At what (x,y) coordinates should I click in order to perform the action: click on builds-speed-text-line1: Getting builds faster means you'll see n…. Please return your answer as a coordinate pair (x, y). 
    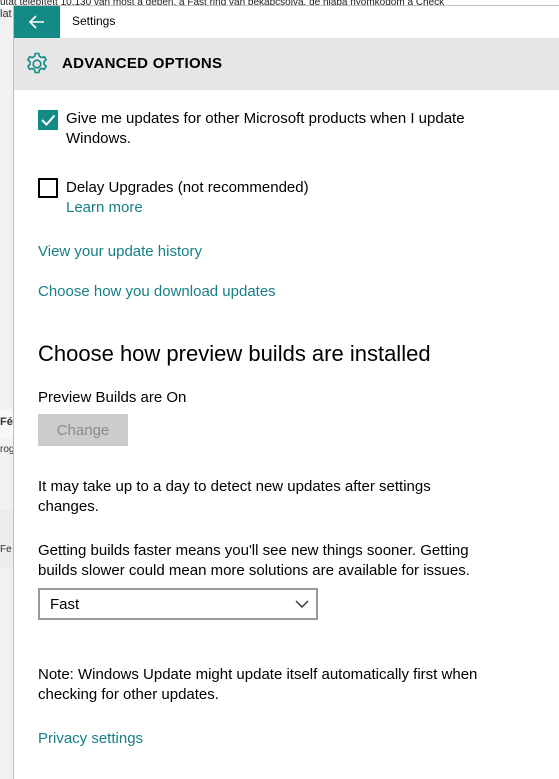
    Looking at the image, I should click on (253, 550).